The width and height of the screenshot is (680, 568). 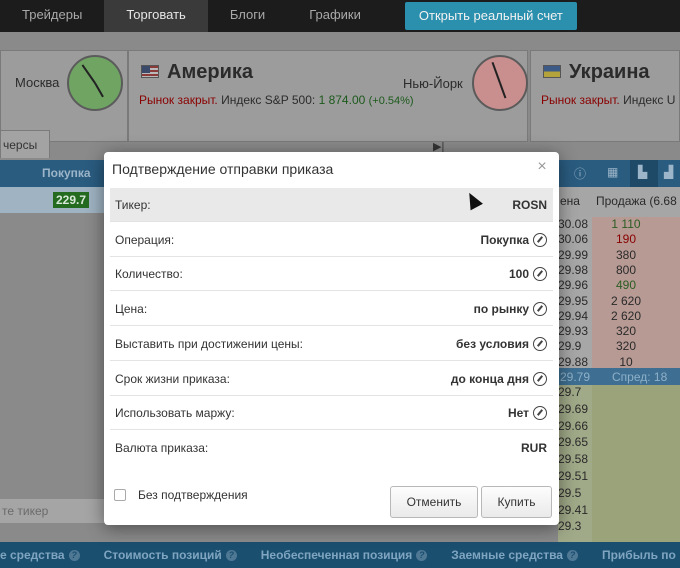 What do you see at coordinates (518, 274) in the screenshot?
I see `quantity-value: 100` at bounding box center [518, 274].